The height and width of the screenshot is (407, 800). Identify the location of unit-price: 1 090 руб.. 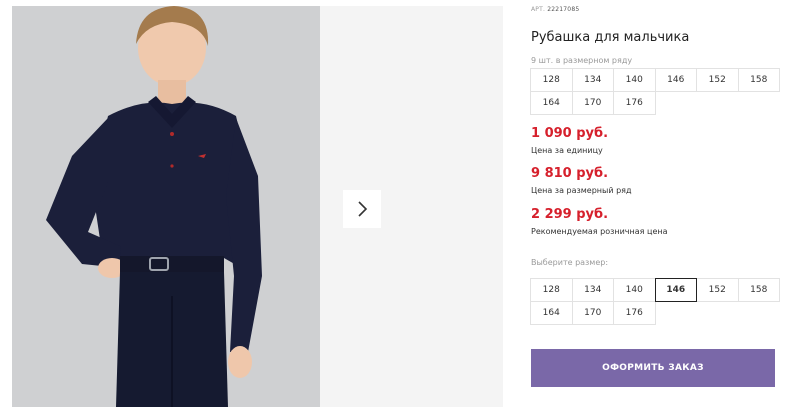
(570, 133).